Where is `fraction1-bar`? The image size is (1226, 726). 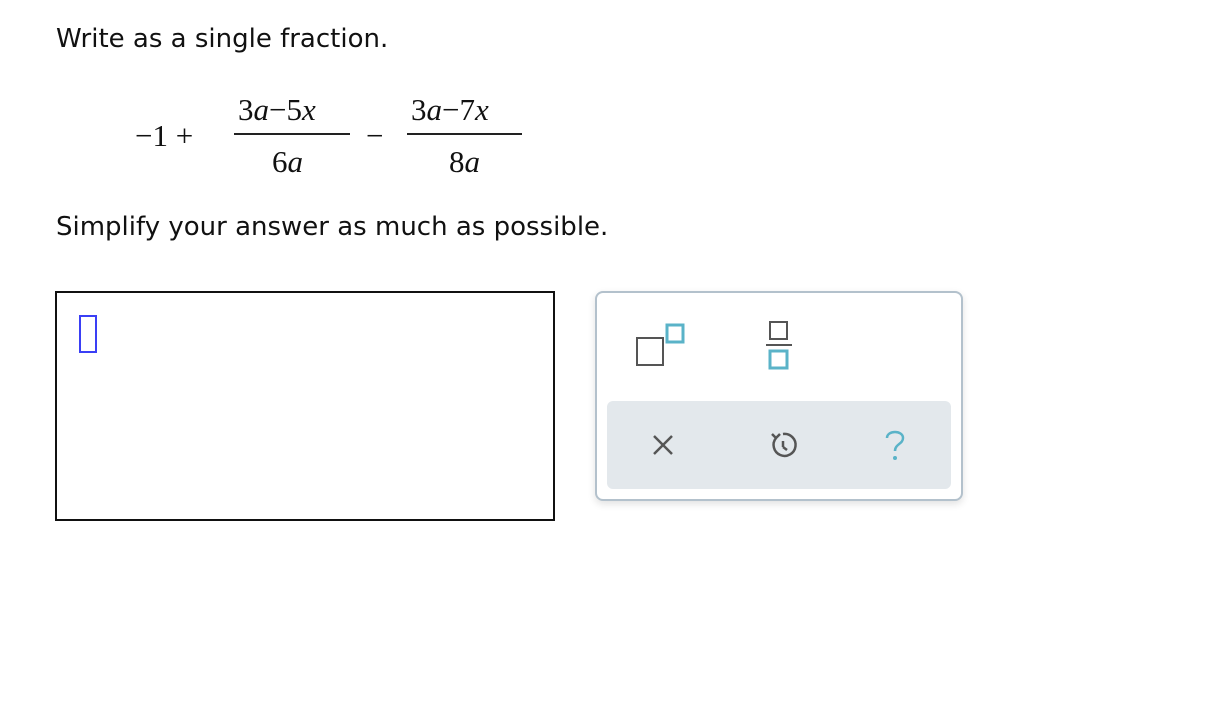 fraction1-bar is located at coordinates (292, 134).